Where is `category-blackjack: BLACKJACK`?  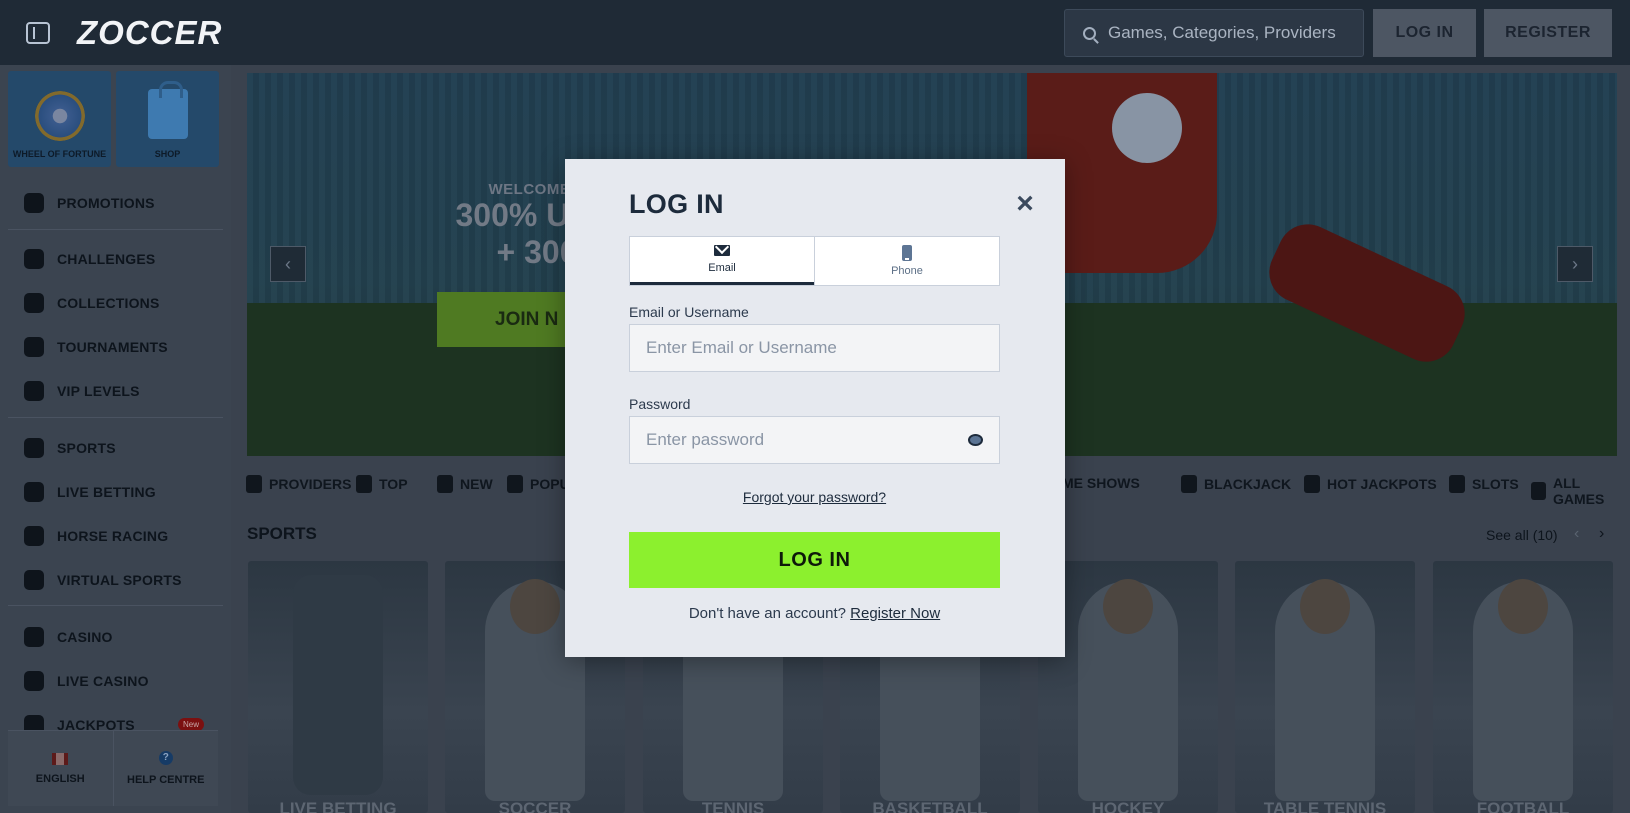
category-blackjack: BLACKJACK is located at coordinates (1236, 484).